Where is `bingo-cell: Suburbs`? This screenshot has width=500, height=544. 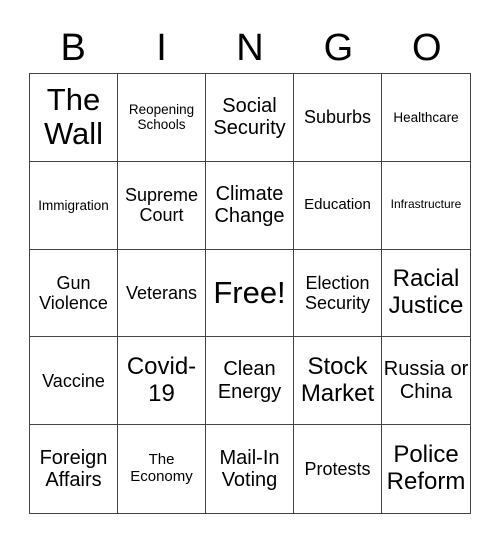
bingo-cell: Suburbs is located at coordinates (338, 118).